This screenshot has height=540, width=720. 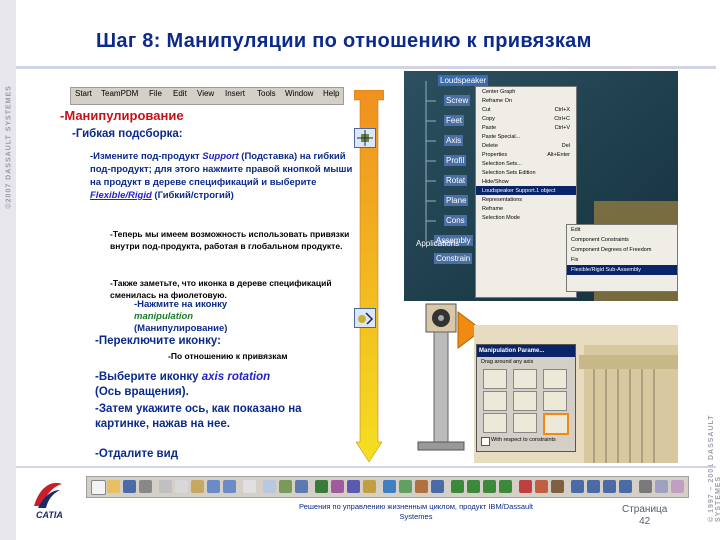 What do you see at coordinates (463, 80) in the screenshot?
I see `tree-item-loudspeaker: Loudspeaker` at bounding box center [463, 80].